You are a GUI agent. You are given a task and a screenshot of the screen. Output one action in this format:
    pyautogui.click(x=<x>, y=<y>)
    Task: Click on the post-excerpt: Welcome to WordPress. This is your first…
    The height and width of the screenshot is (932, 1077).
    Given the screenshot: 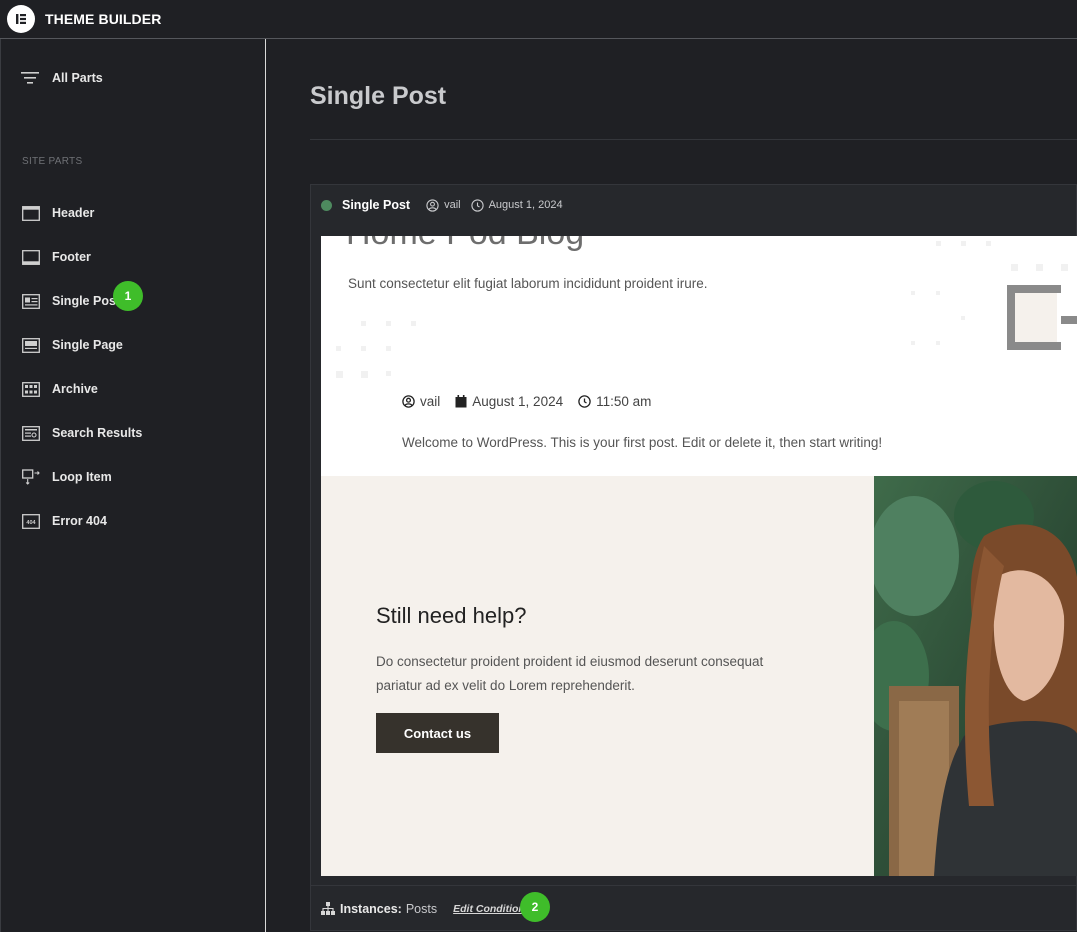 What is the action you would take?
    pyautogui.click(x=642, y=442)
    